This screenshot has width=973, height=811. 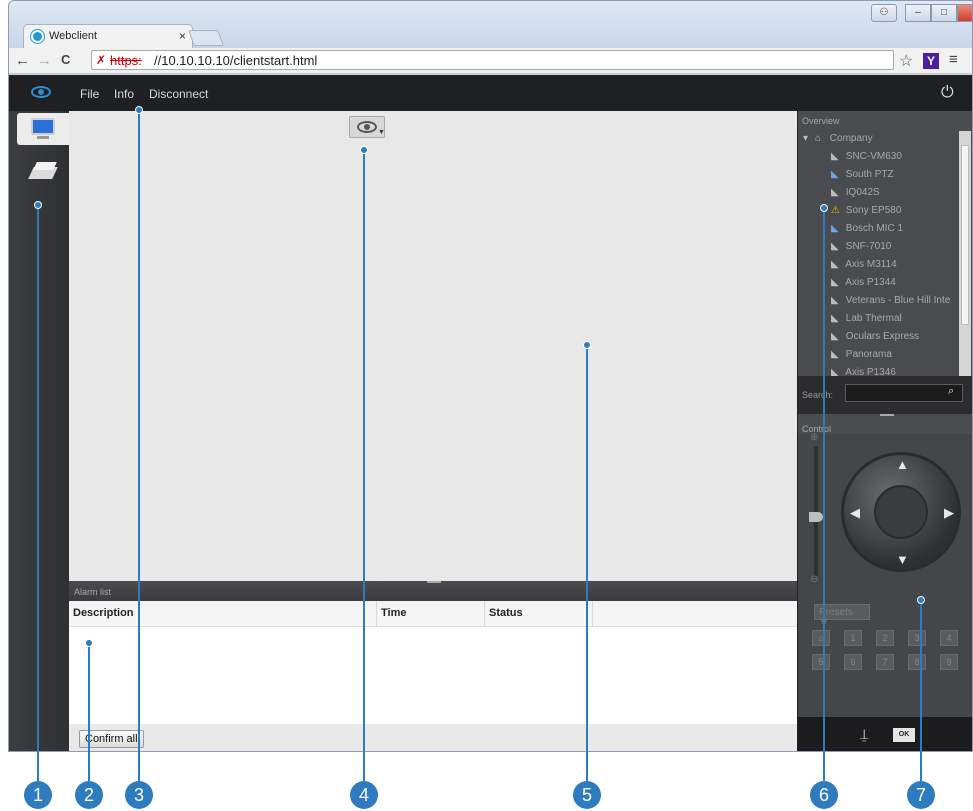 What do you see at coordinates (93, 592) in the screenshot?
I see `alarm-list-title: Alarm list` at bounding box center [93, 592].